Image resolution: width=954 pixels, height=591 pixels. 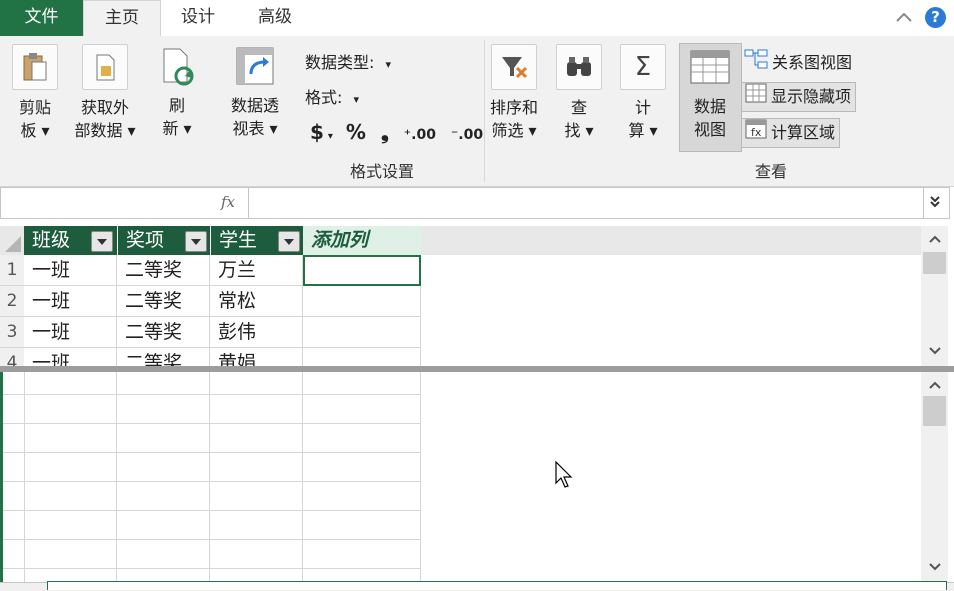 What do you see at coordinates (514, 67) in the screenshot?
I see `filter-icon` at bounding box center [514, 67].